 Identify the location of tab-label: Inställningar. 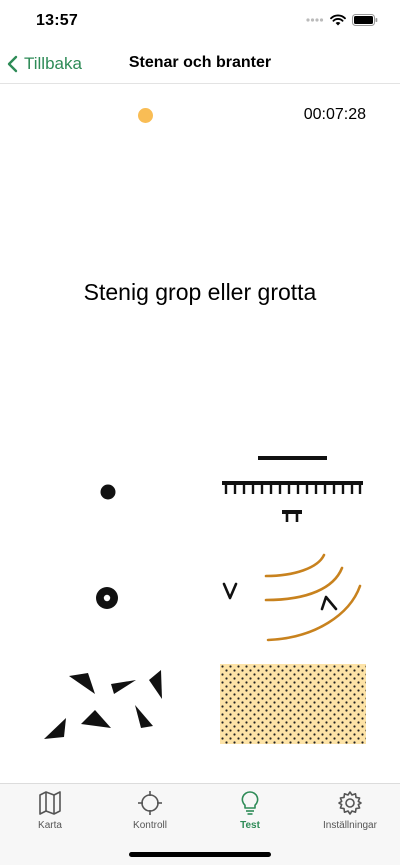
(350, 825).